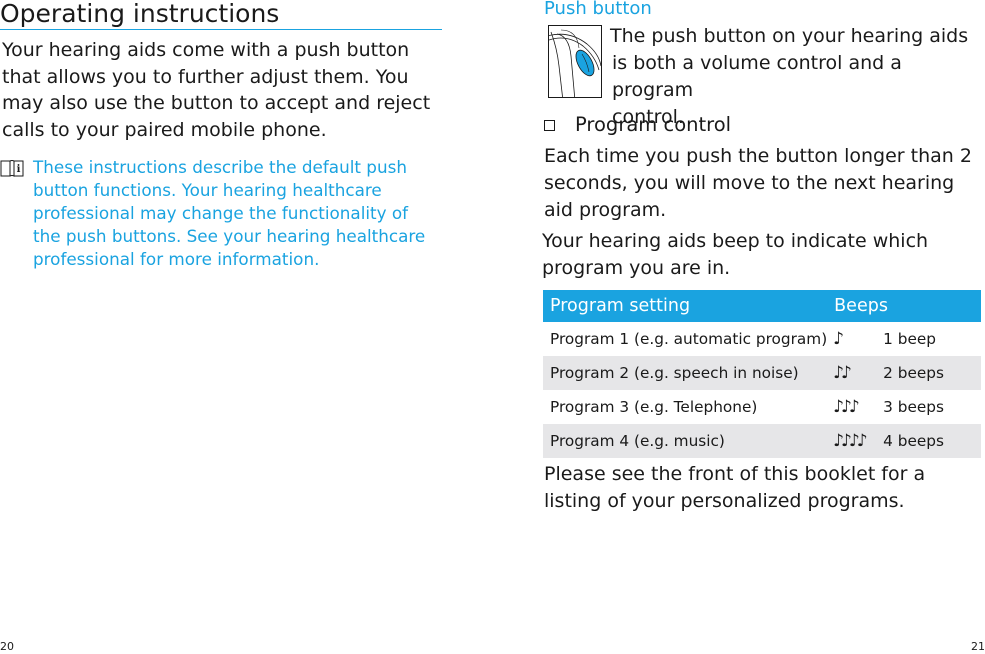 The height and width of the screenshot is (654, 985). I want to click on page-title: Operating instructions, so click(221, 15).